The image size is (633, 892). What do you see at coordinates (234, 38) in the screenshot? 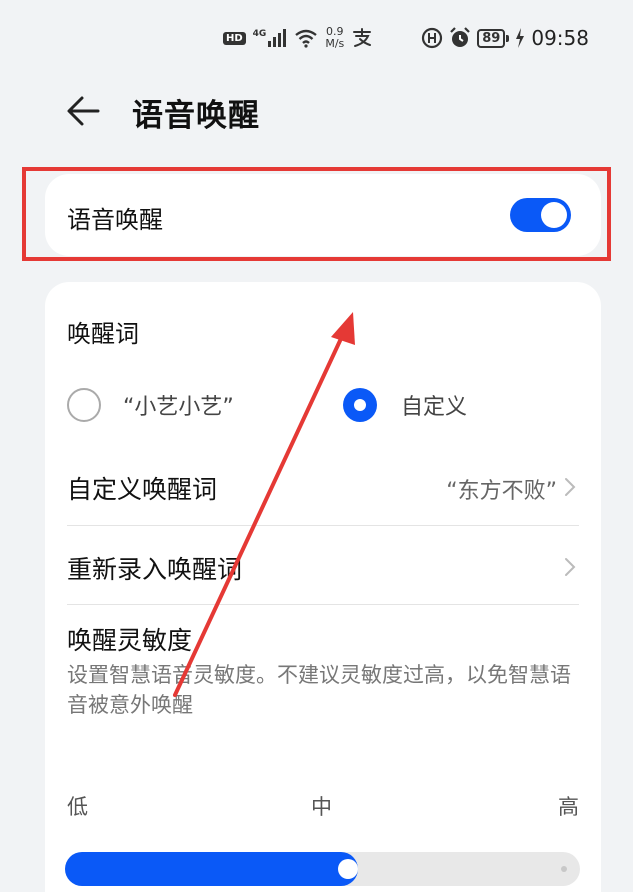
I see `hd-badge: HD` at bounding box center [234, 38].